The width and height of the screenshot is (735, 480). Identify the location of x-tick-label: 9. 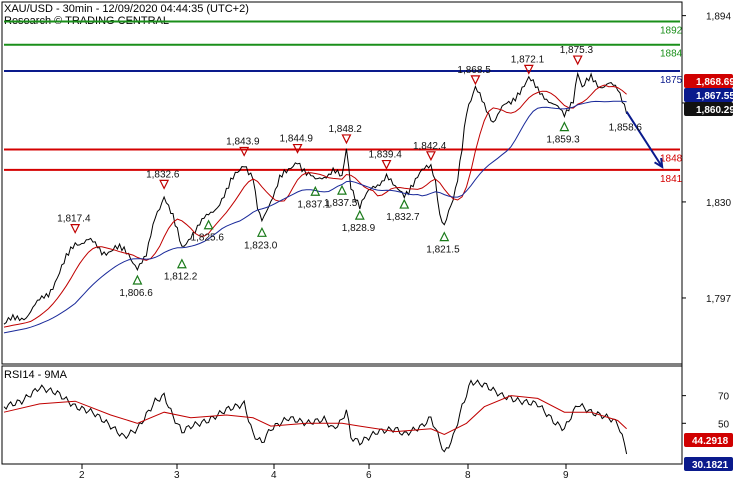
(566, 475).